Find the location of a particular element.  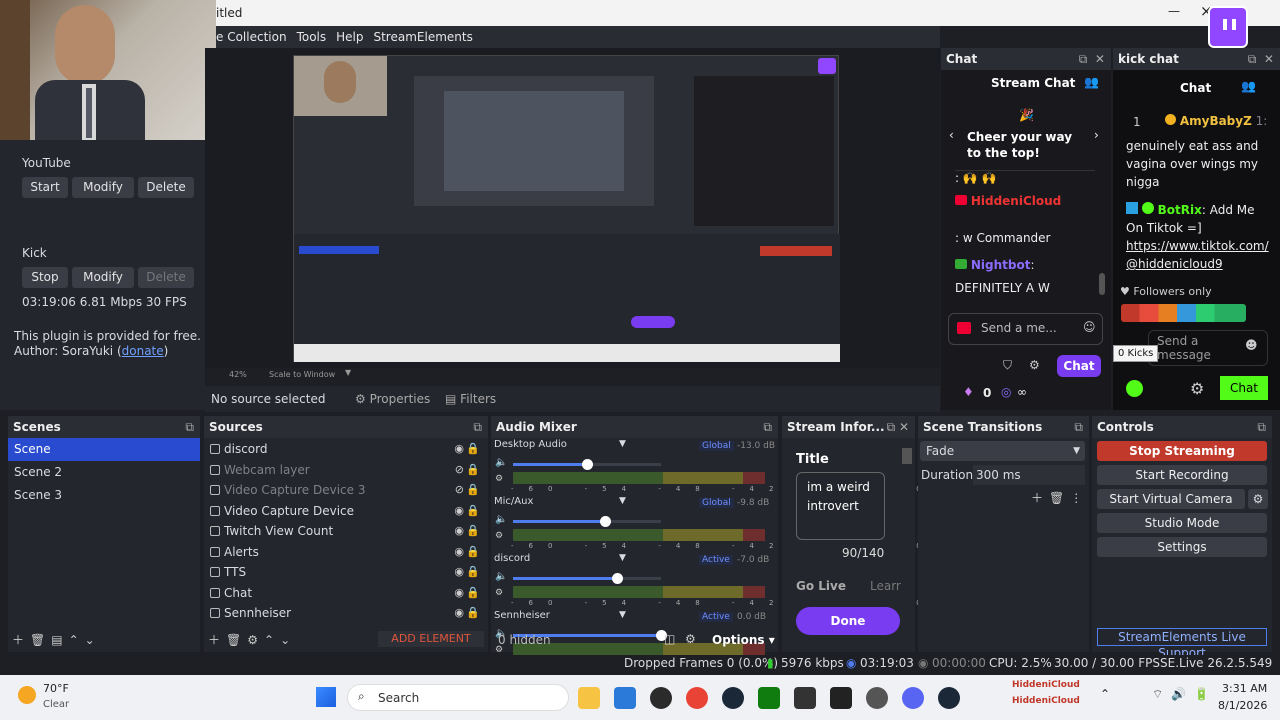

settings-icon: ⚙ is located at coordinates (499, 593).